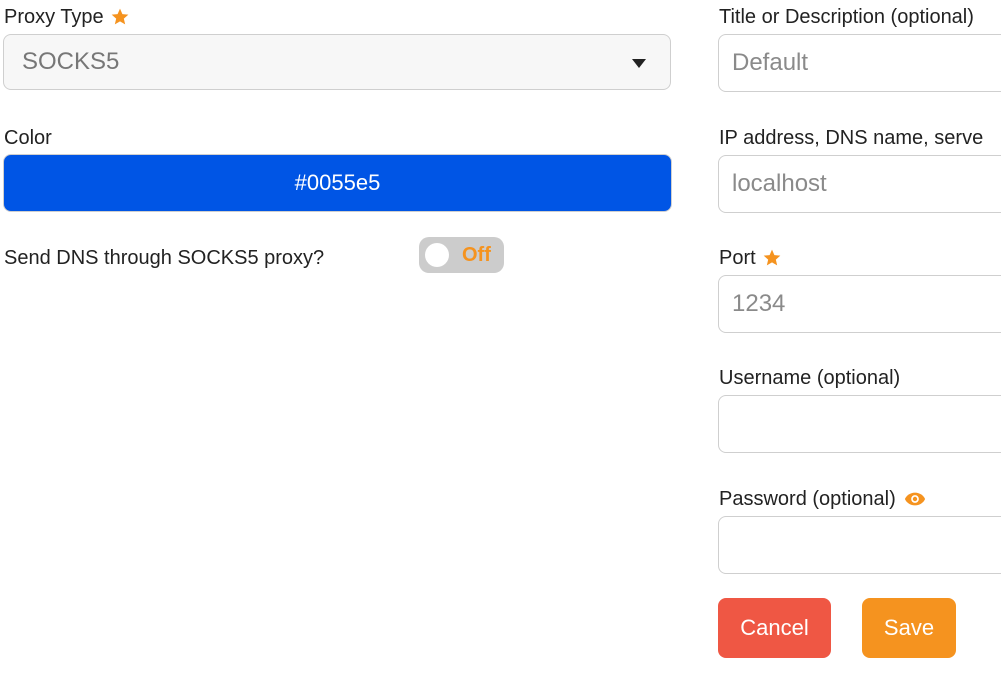  I want to click on cancel-button: Cancel, so click(774, 628).